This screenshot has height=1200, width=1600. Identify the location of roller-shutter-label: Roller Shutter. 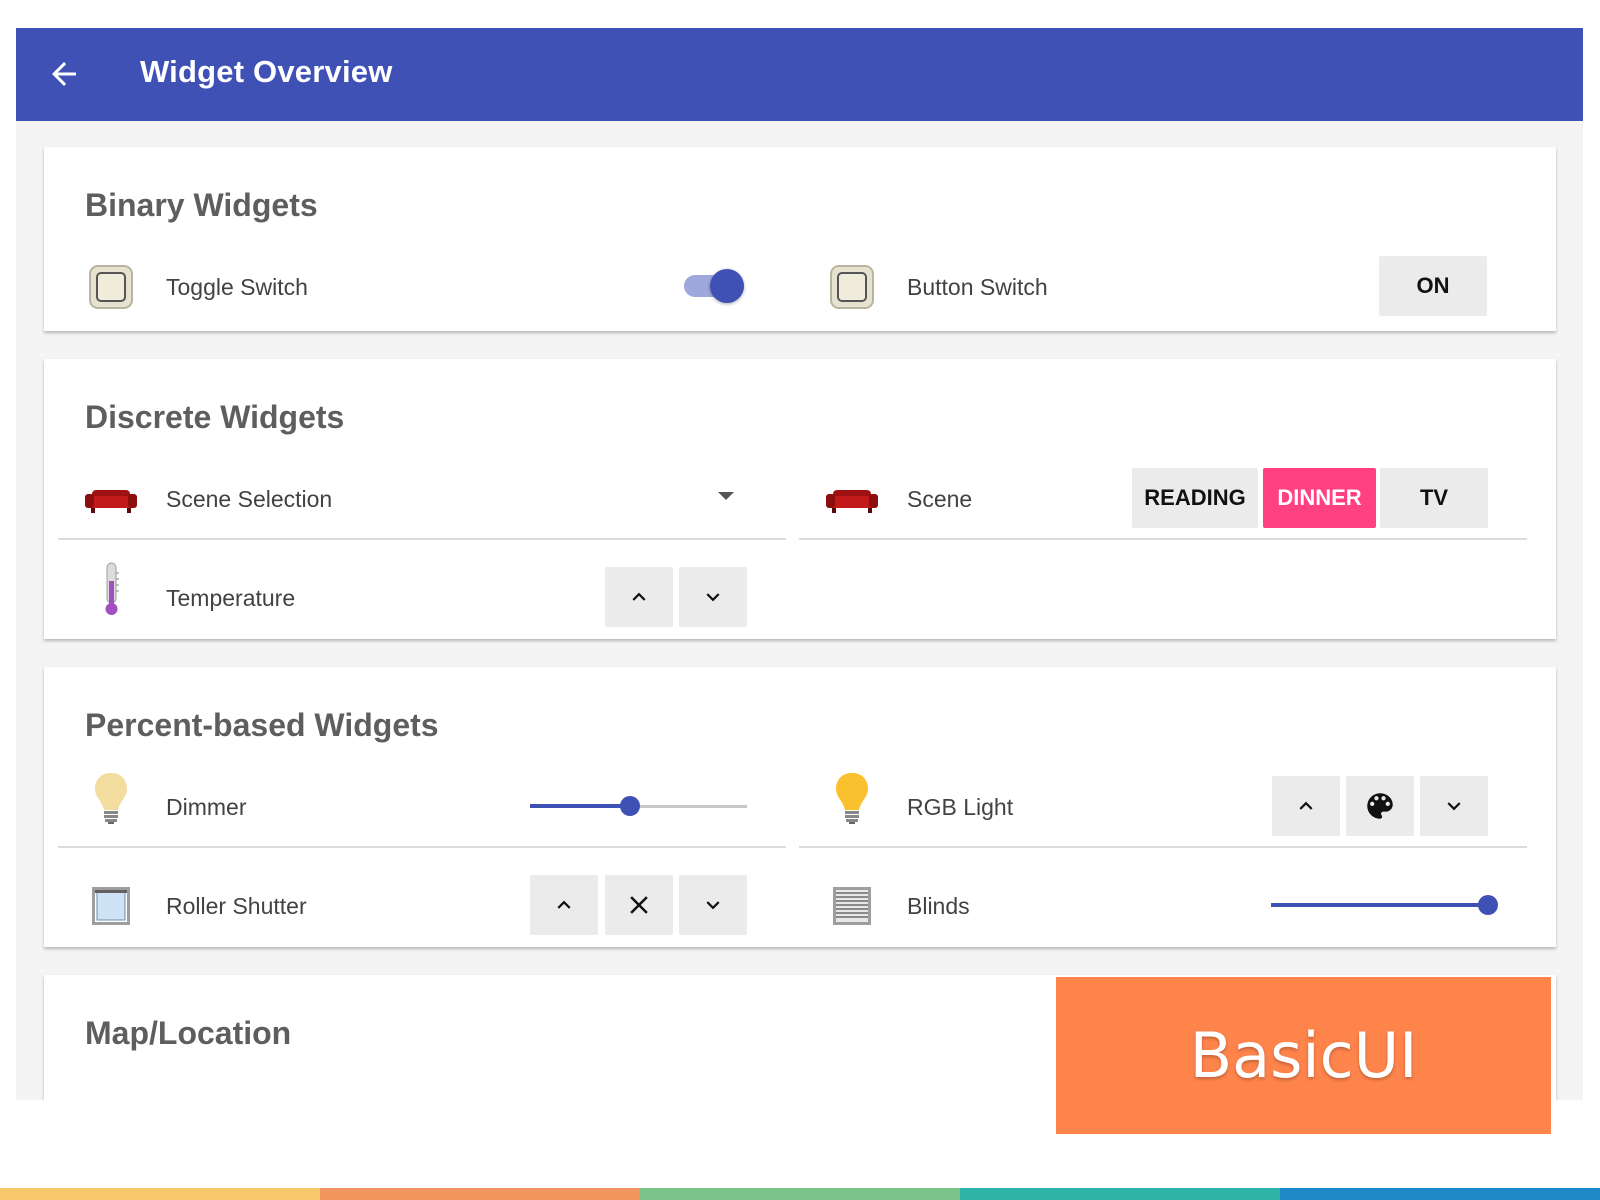
(236, 906).